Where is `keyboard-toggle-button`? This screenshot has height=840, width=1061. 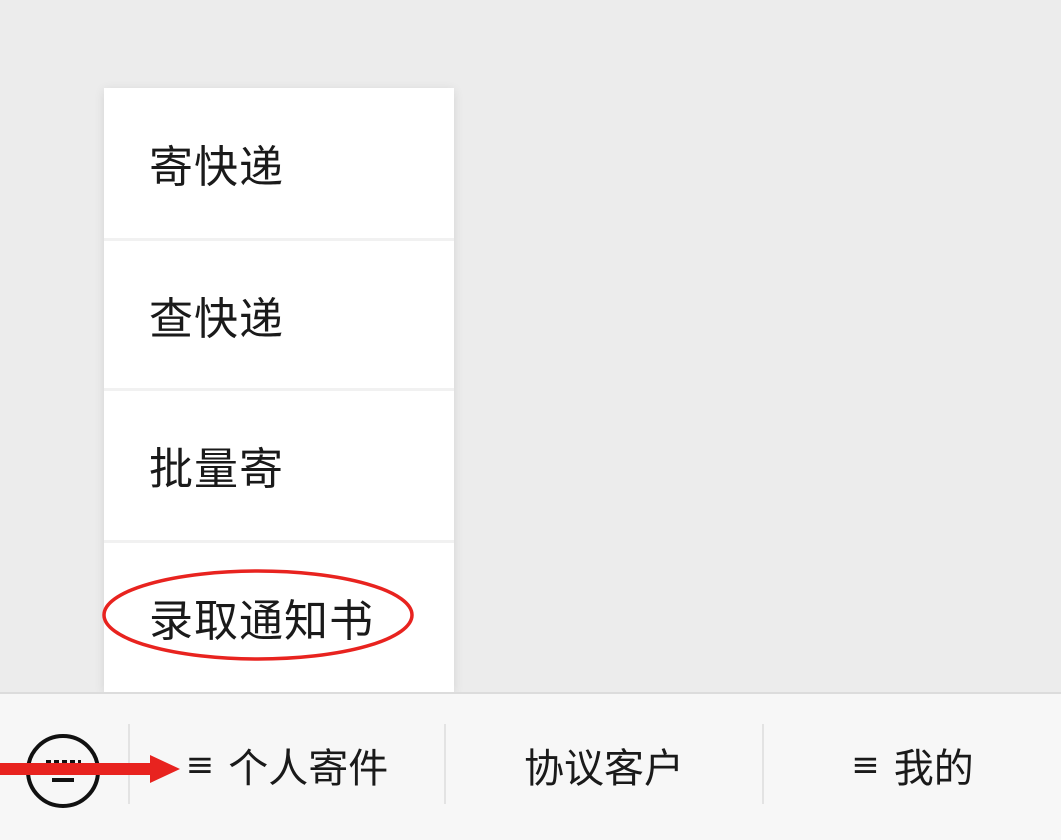
keyboard-toggle-button is located at coordinates (63, 771).